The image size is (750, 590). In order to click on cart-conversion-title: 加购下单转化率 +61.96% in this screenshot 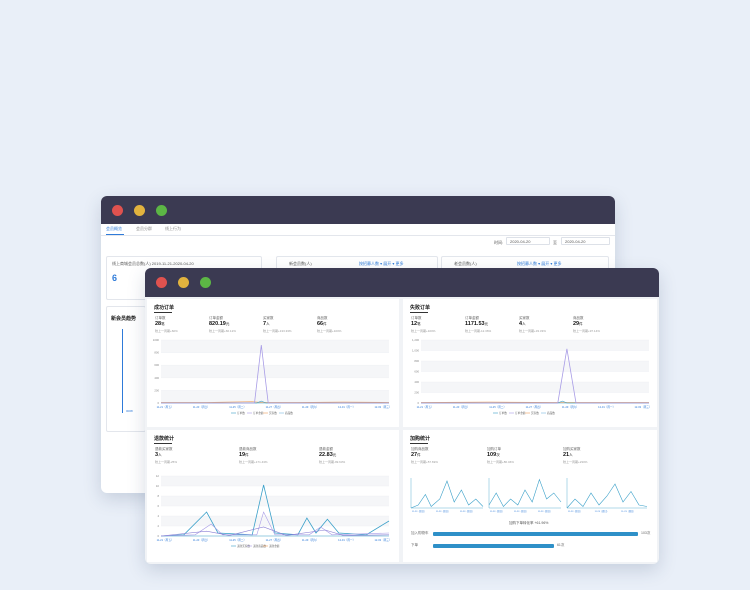, I will do `click(529, 523)`.